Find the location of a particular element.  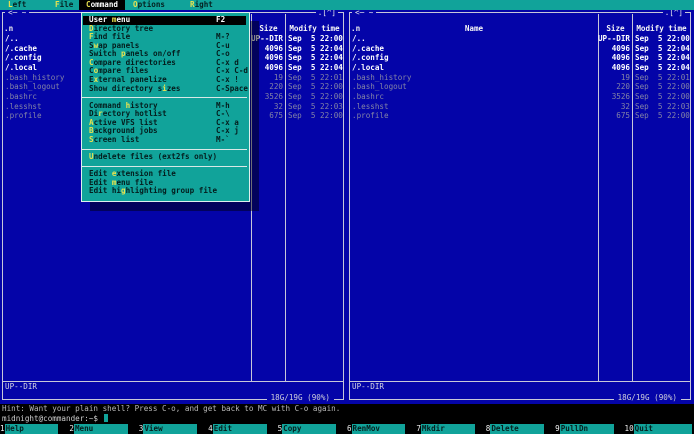

menubar-item-left: Left is located at coordinates (17, 5).